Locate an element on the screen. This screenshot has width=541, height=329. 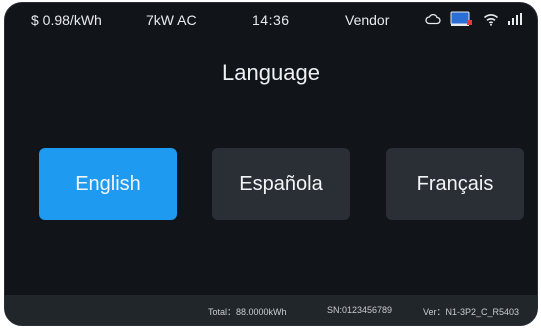
status-icons is located at coordinates (473, 19).